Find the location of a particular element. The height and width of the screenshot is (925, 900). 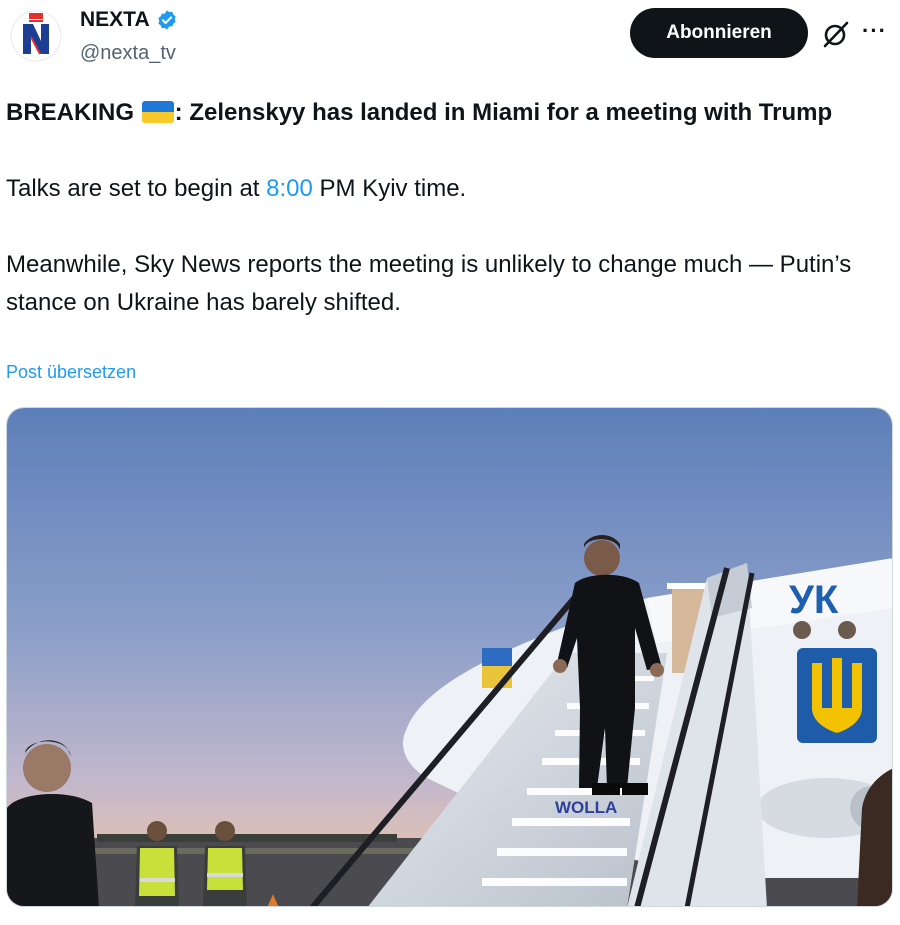

account-handle: @nexta_tv is located at coordinates (128, 53).